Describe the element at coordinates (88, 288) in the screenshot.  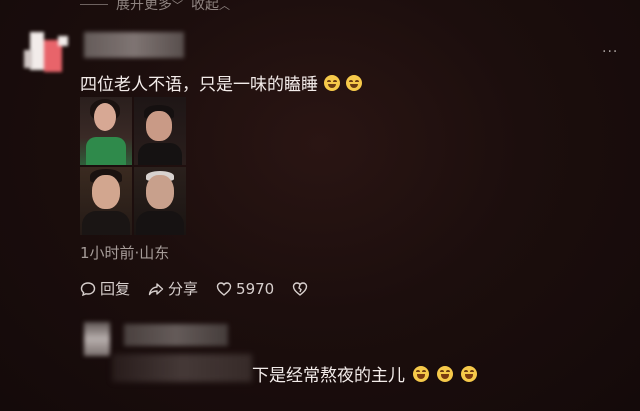
I see `reply-icon` at that location.